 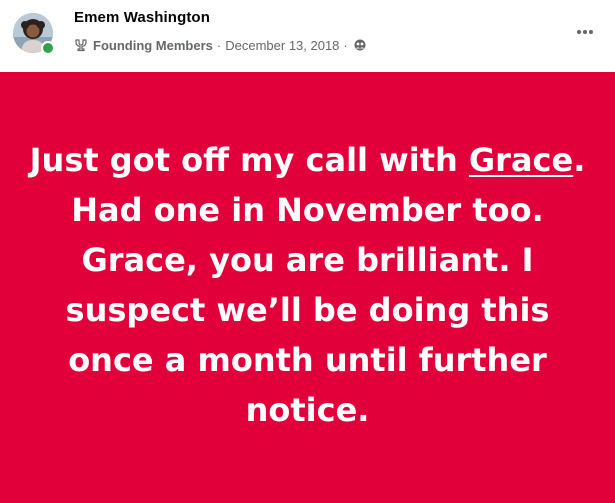 I want to click on mention-link: Grace, so click(x=521, y=160).